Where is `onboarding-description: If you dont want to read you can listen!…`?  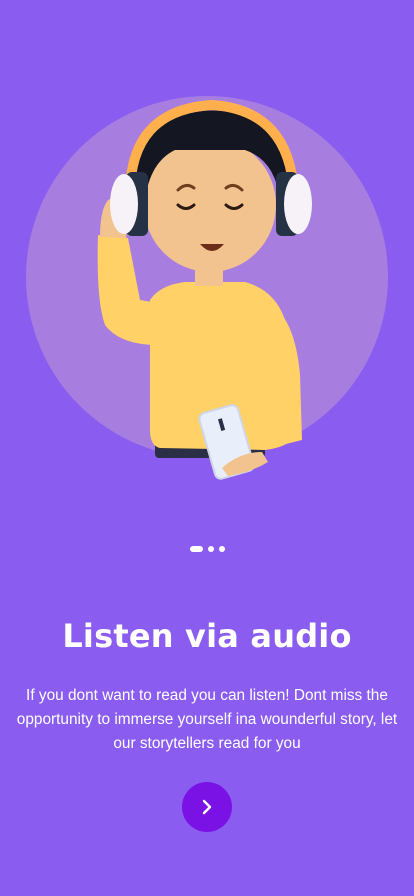
onboarding-description: If you dont want to read you can listen!… is located at coordinates (207, 719).